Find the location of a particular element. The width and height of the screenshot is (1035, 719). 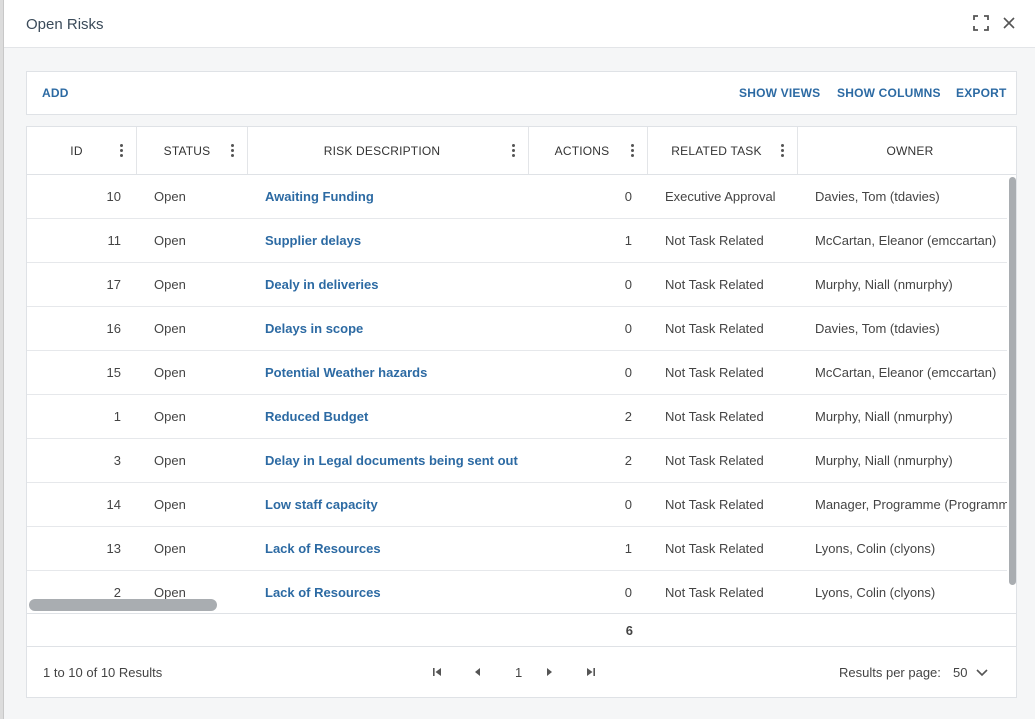

add-button: ADD is located at coordinates (55, 93).